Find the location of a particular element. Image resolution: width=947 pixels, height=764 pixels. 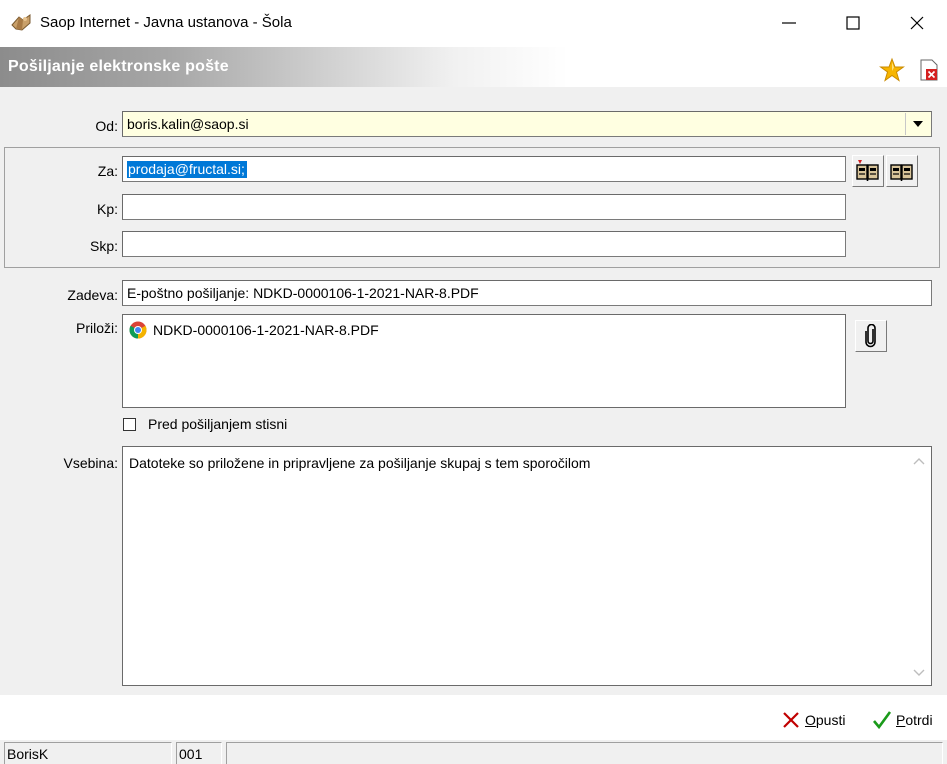

close-icon is located at coordinates (917, 23).